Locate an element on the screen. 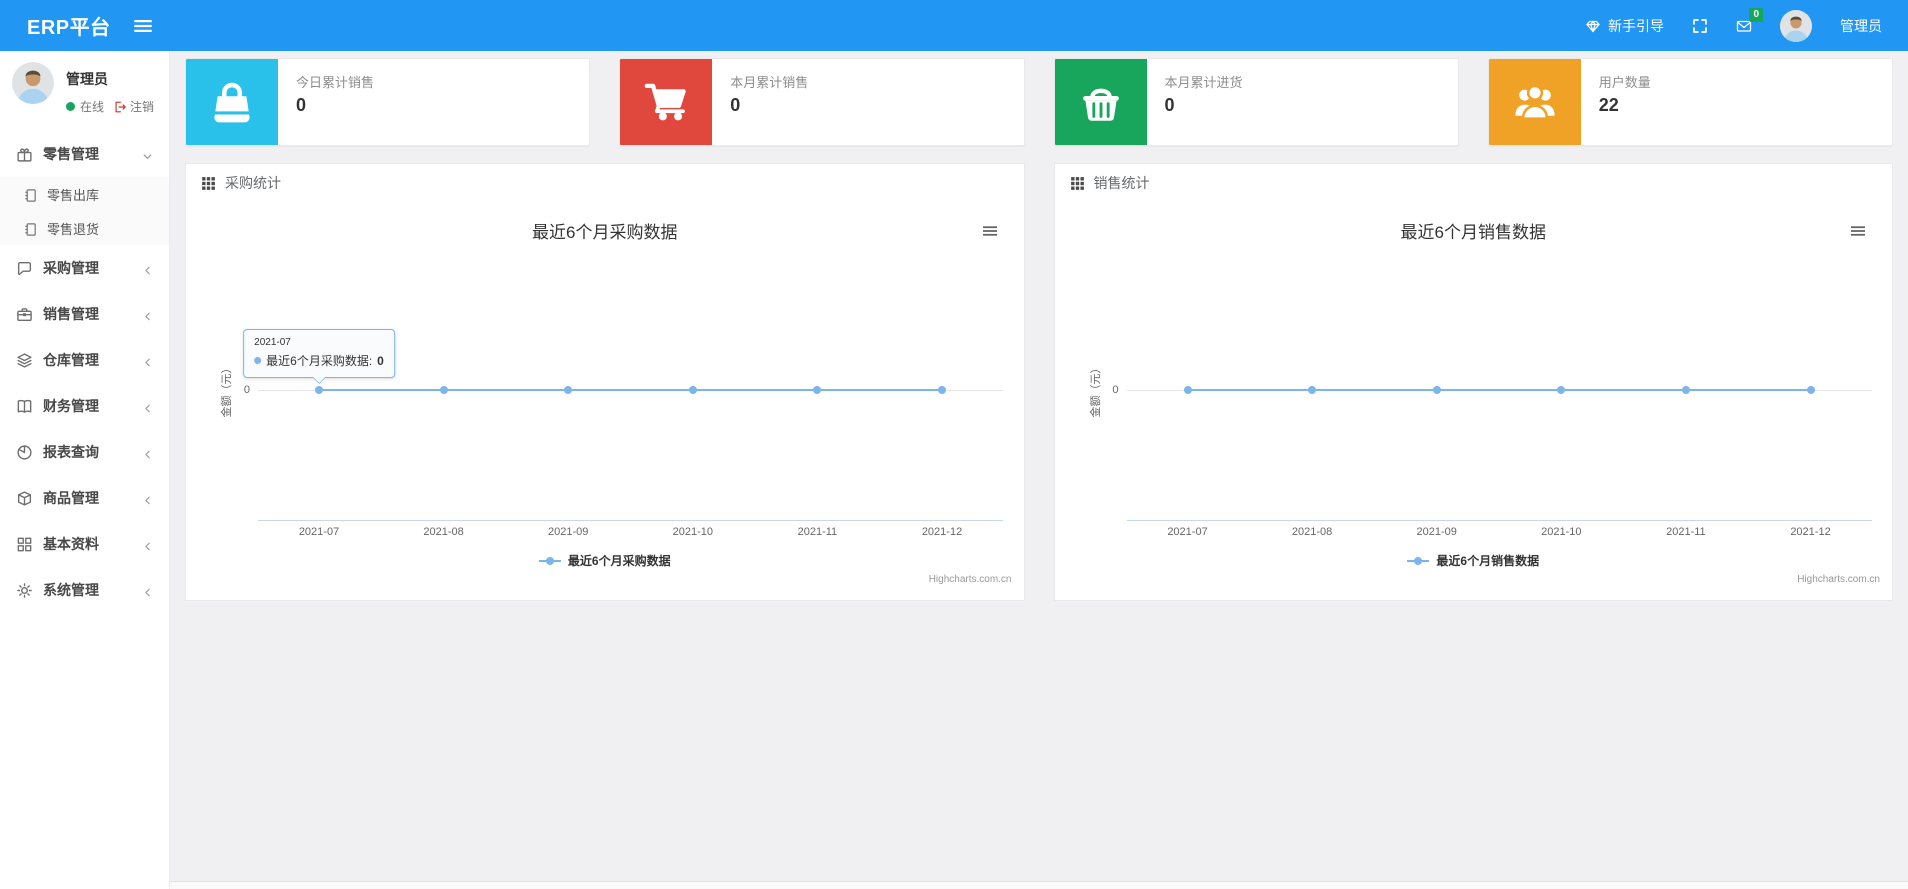 This screenshot has height=889, width=1908. avatar-icon is located at coordinates (33, 83).